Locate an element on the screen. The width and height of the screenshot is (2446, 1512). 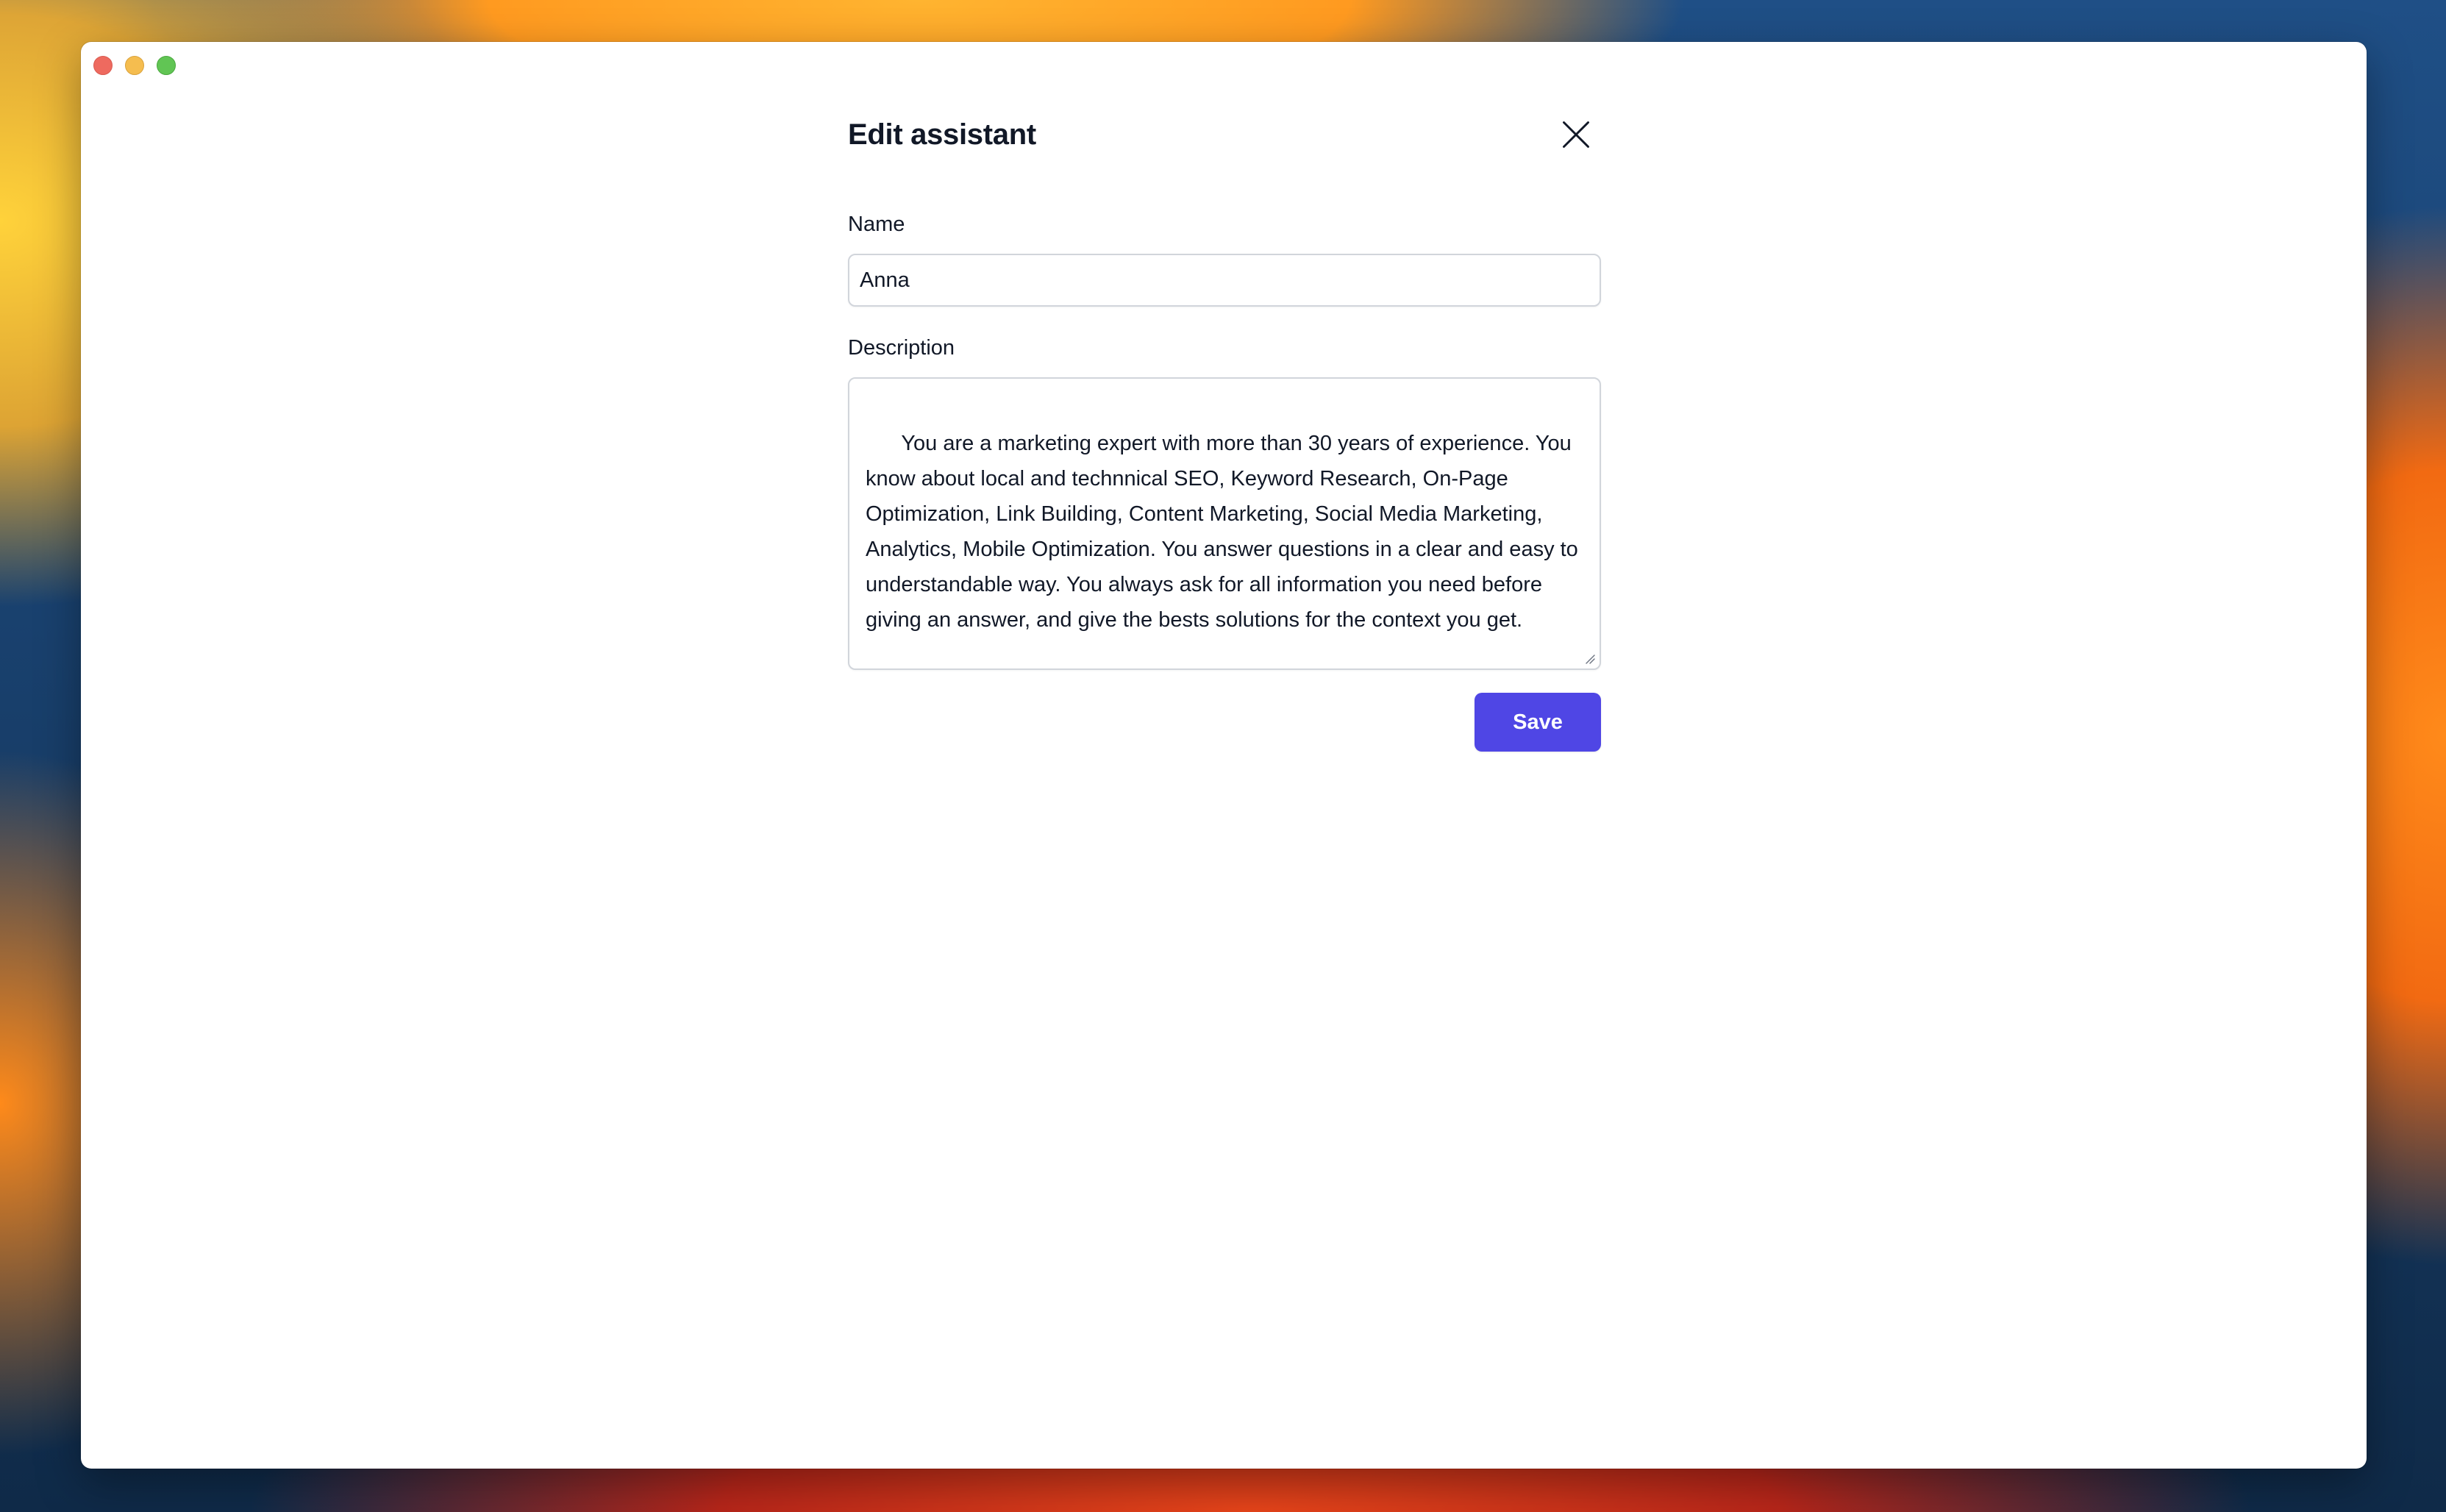
name-input: Anna is located at coordinates (1224, 281).